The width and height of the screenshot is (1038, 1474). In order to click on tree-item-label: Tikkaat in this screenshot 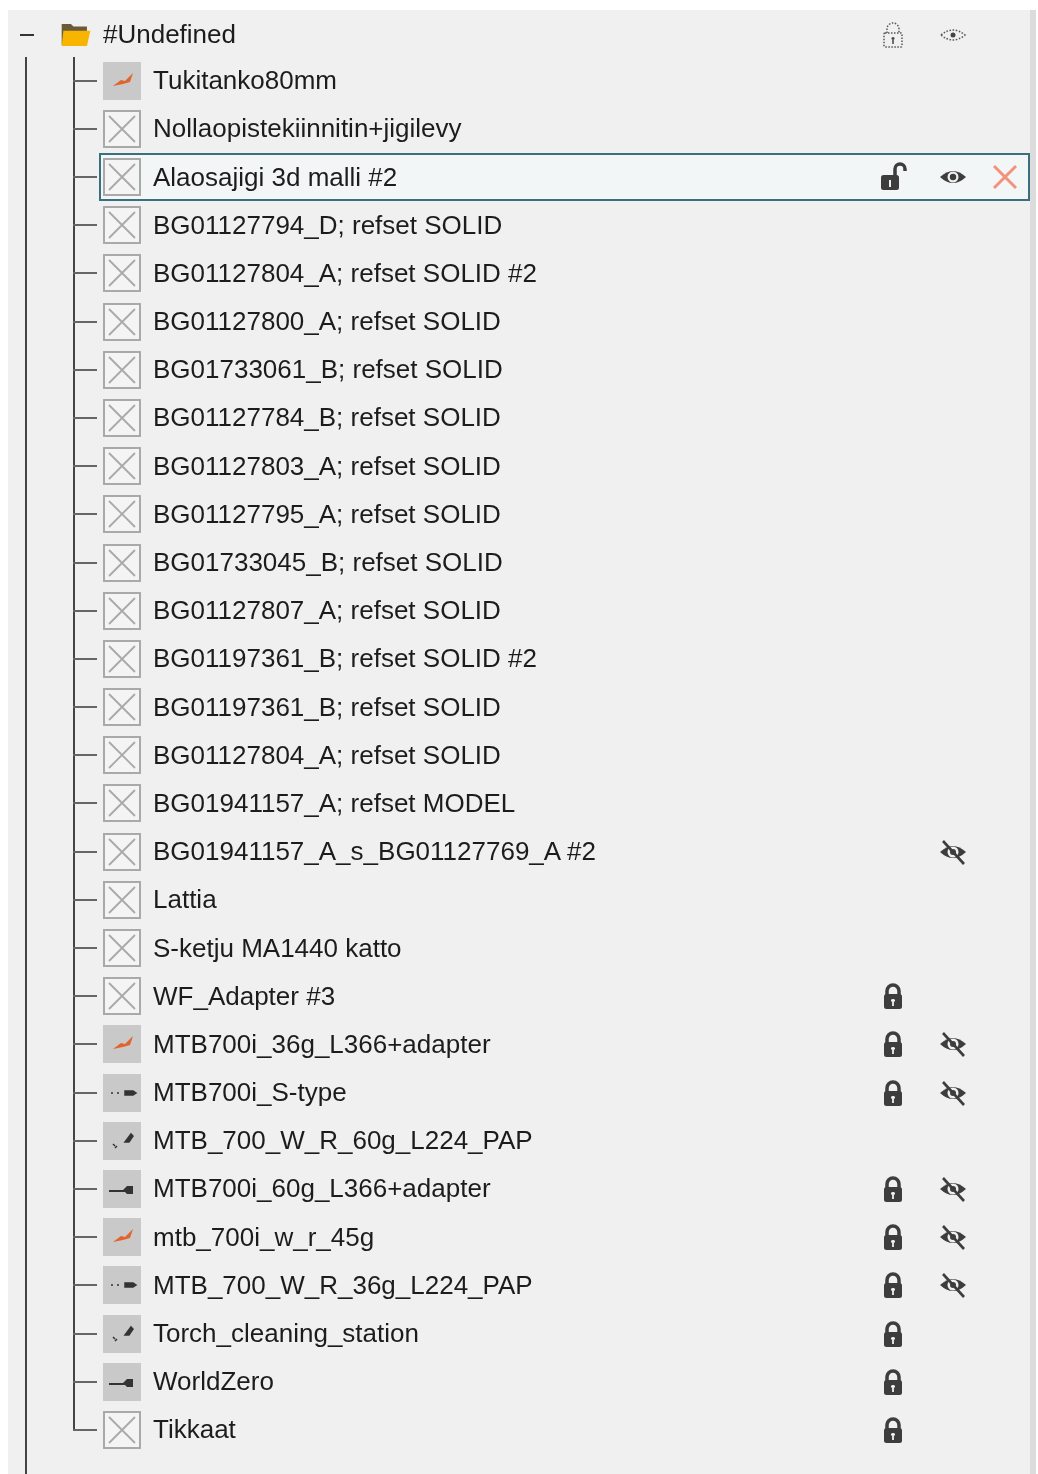, I will do `click(195, 1430)`.